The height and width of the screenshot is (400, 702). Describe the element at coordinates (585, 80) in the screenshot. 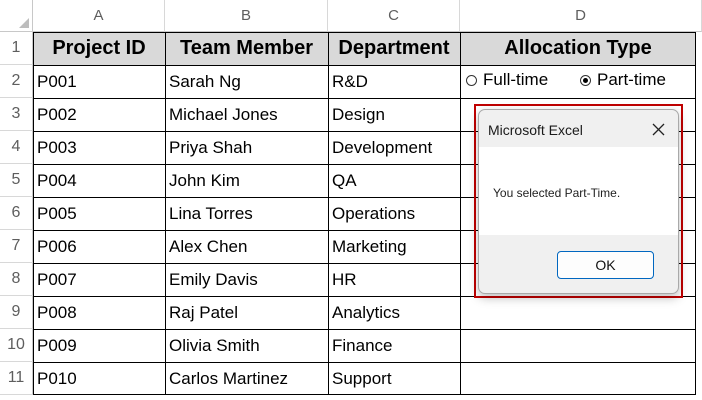

I see `radio-checked-icon` at that location.